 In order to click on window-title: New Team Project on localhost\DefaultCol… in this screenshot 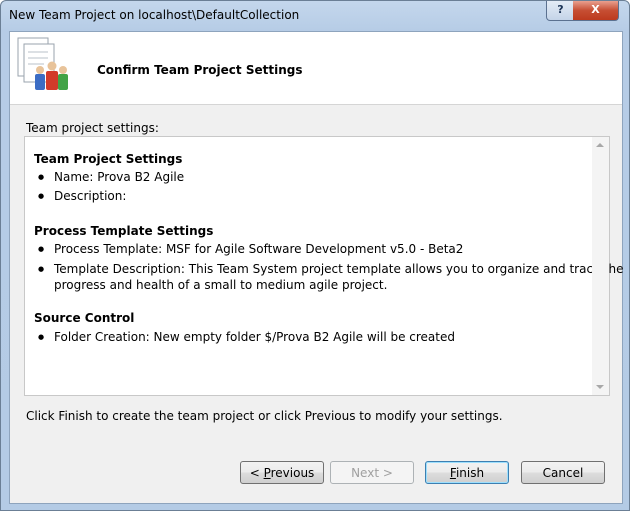, I will do `click(154, 15)`.